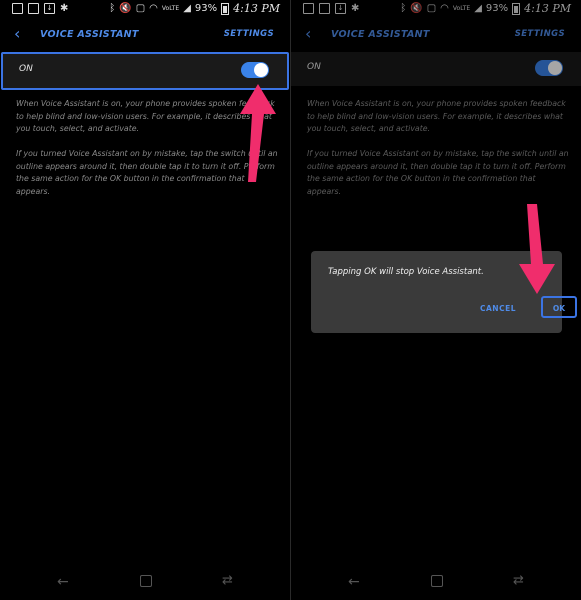 The height and width of the screenshot is (600, 581). I want to click on cancel-button: CANCEL, so click(498, 308).